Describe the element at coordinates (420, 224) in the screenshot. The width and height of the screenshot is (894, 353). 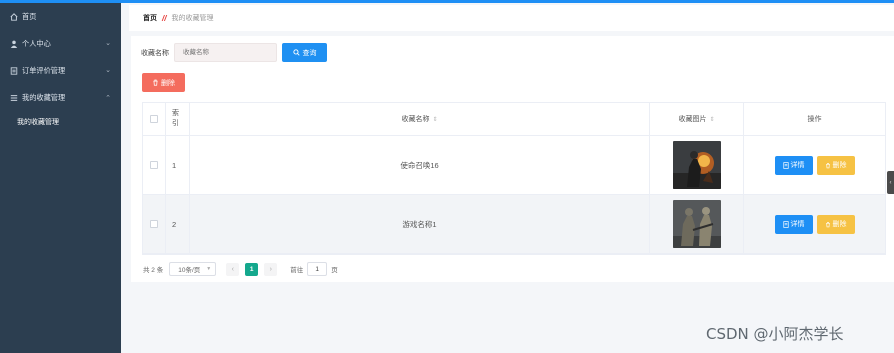
I see `row-name: 游戏名称1` at that location.